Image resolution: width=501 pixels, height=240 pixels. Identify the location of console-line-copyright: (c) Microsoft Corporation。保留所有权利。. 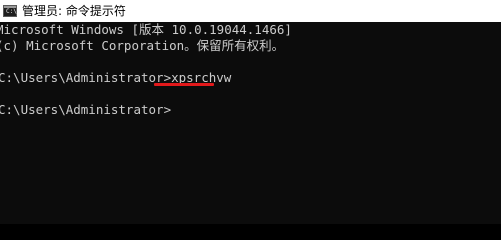
(142, 45).